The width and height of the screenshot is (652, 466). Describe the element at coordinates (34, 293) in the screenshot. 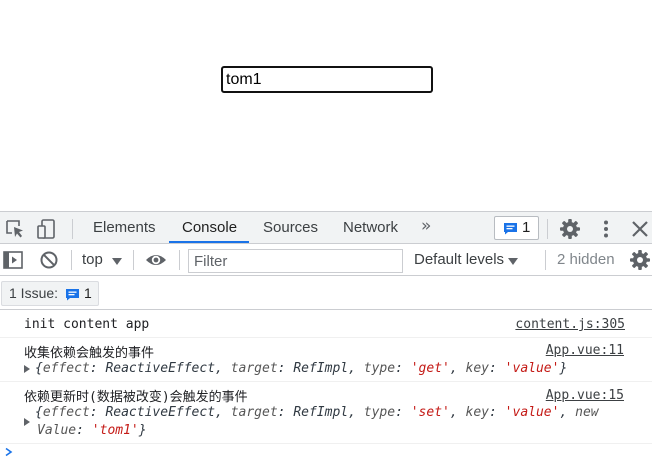

I see `issues-label: 1 Issue:` at that location.